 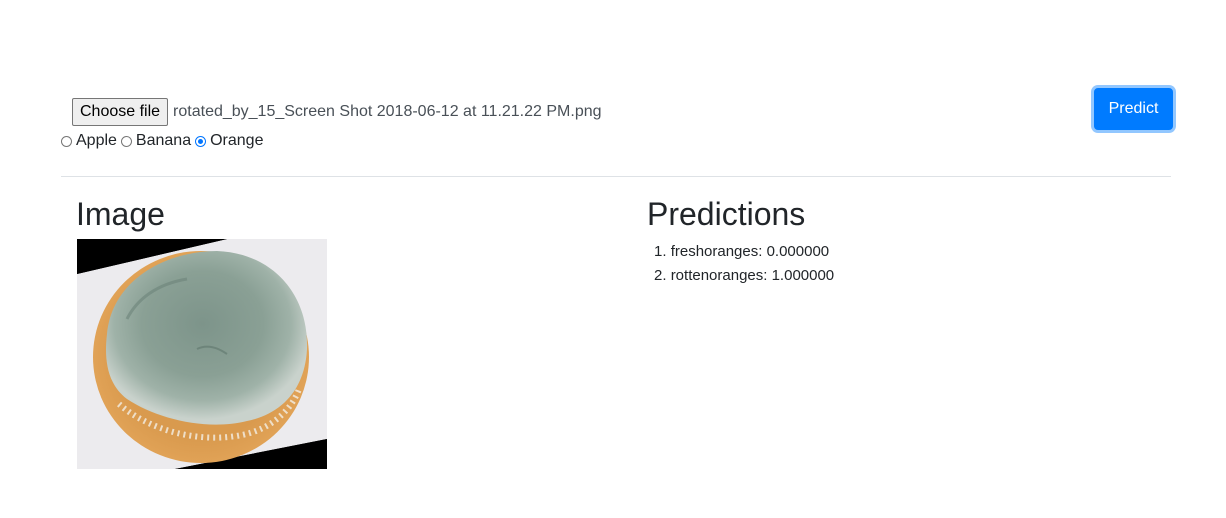 I want to click on prediction-text: freshoranges: 0.000000, so click(x=750, y=251).